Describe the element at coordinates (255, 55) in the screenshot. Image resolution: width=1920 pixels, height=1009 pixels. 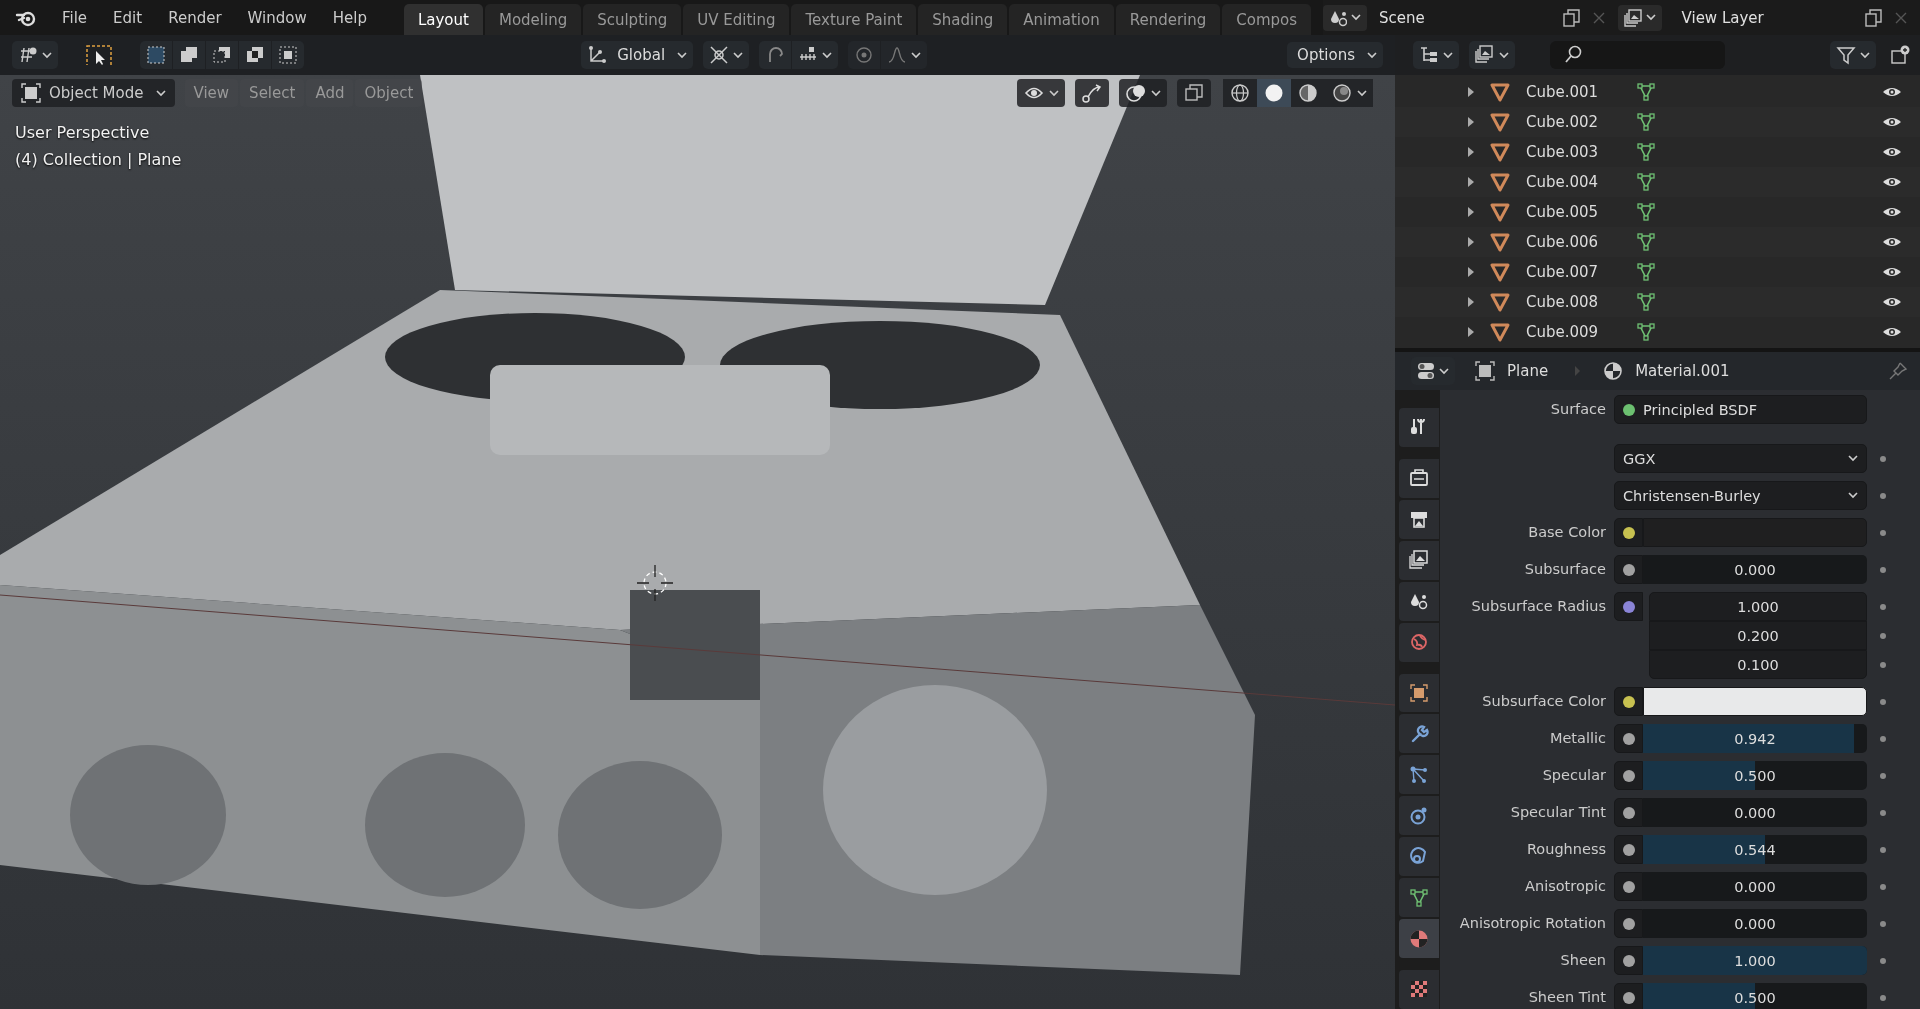
I see `select-invert-button` at that location.